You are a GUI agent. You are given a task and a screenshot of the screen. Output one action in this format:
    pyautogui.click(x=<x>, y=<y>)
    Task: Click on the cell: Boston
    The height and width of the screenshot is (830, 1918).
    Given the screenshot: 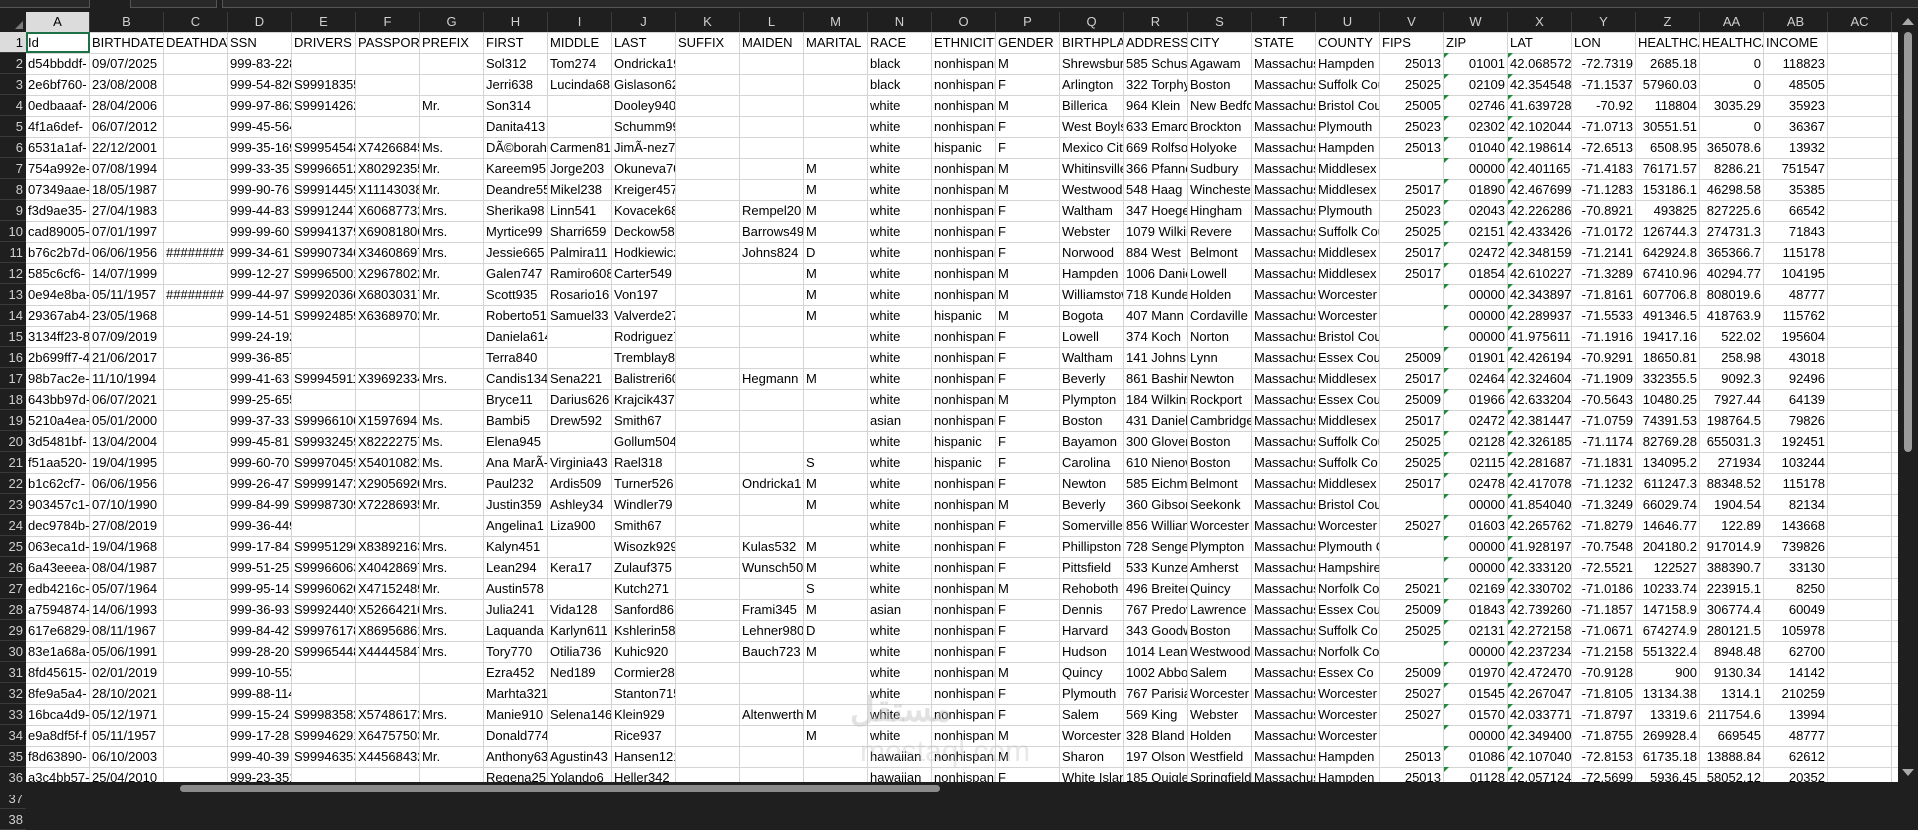 What is the action you would take?
    pyautogui.click(x=1220, y=630)
    